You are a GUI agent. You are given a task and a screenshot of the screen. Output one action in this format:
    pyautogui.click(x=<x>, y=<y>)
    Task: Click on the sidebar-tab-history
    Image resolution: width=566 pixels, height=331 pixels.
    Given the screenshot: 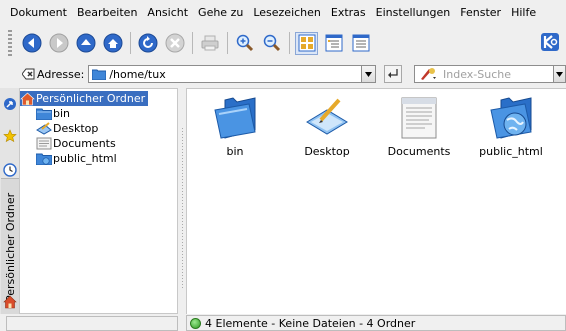 What is the action you would take?
    pyautogui.click(x=10, y=170)
    